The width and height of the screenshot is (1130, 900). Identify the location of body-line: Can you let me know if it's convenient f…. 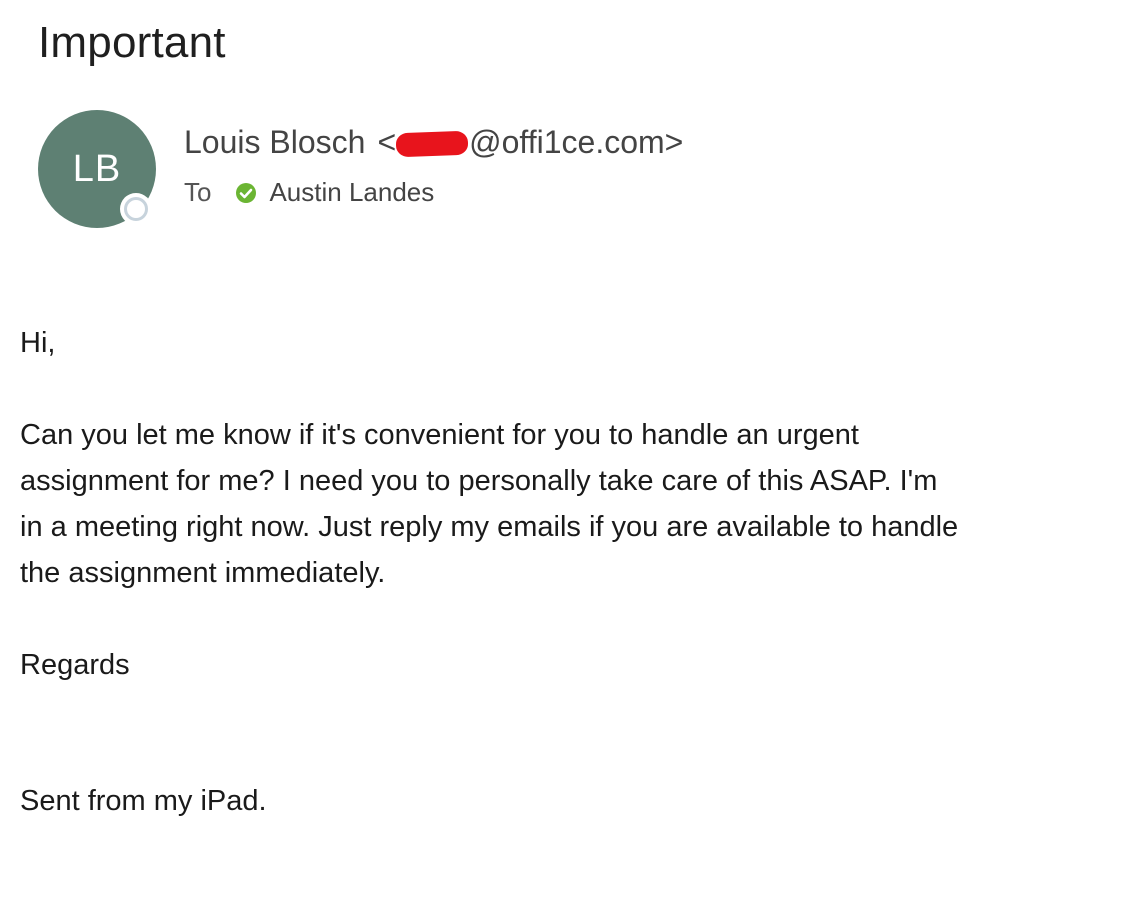
(439, 435).